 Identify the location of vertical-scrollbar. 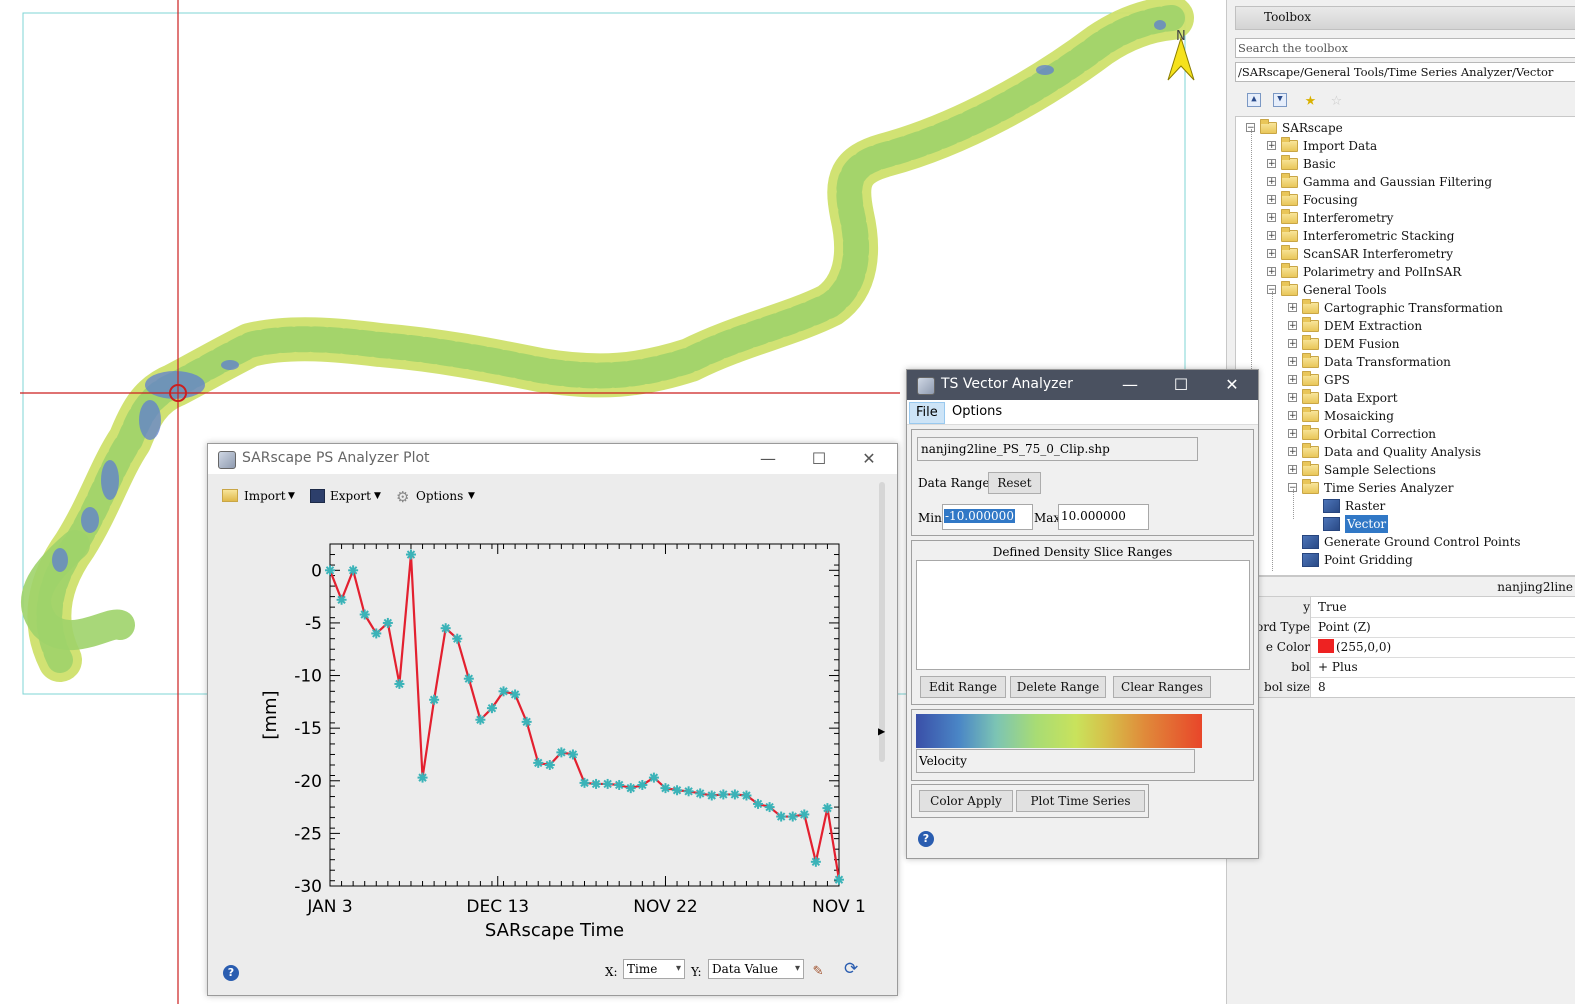
(882, 622).